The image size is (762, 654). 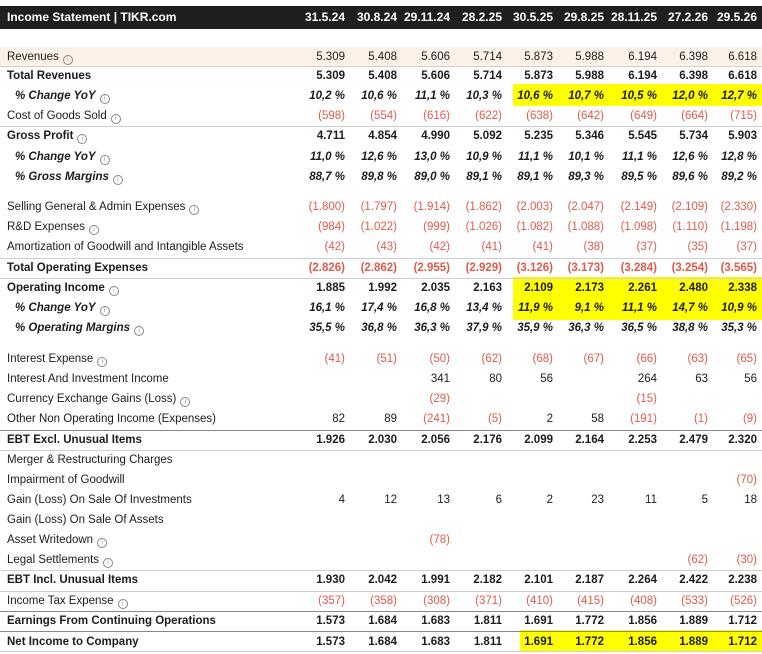 I want to click on table-cell: 5.873, so click(x=538, y=57).